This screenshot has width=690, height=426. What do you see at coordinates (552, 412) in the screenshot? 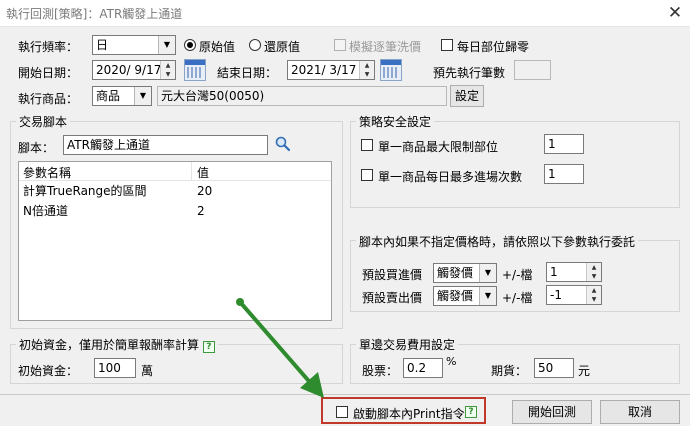
I see `start-backtest-button: 開始回測` at bounding box center [552, 412].